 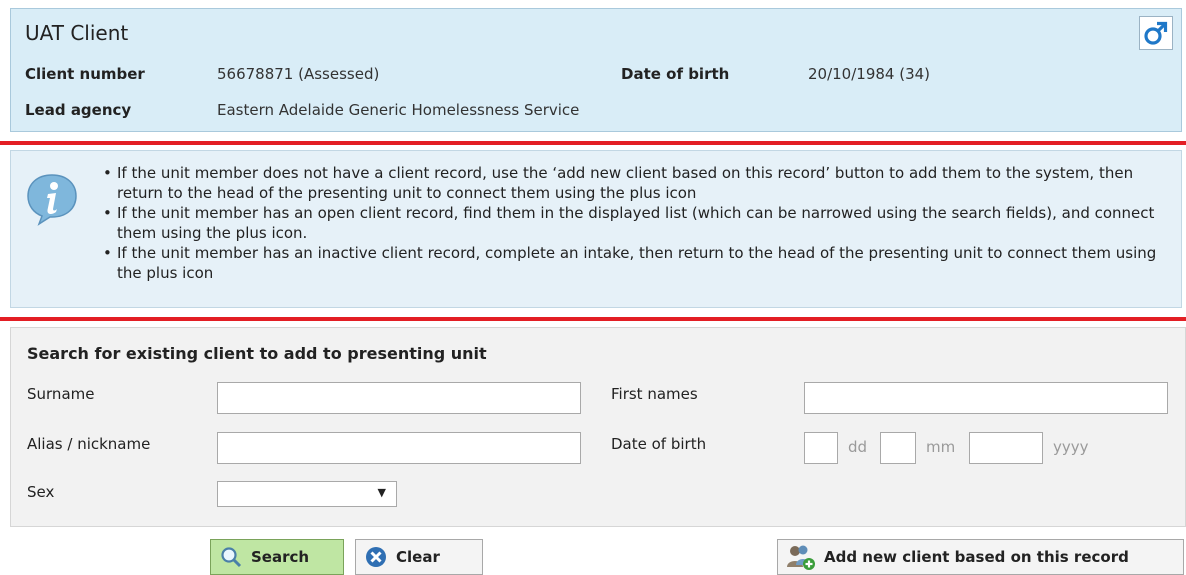 What do you see at coordinates (280, 557) in the screenshot?
I see `search-button-label: Search` at bounding box center [280, 557].